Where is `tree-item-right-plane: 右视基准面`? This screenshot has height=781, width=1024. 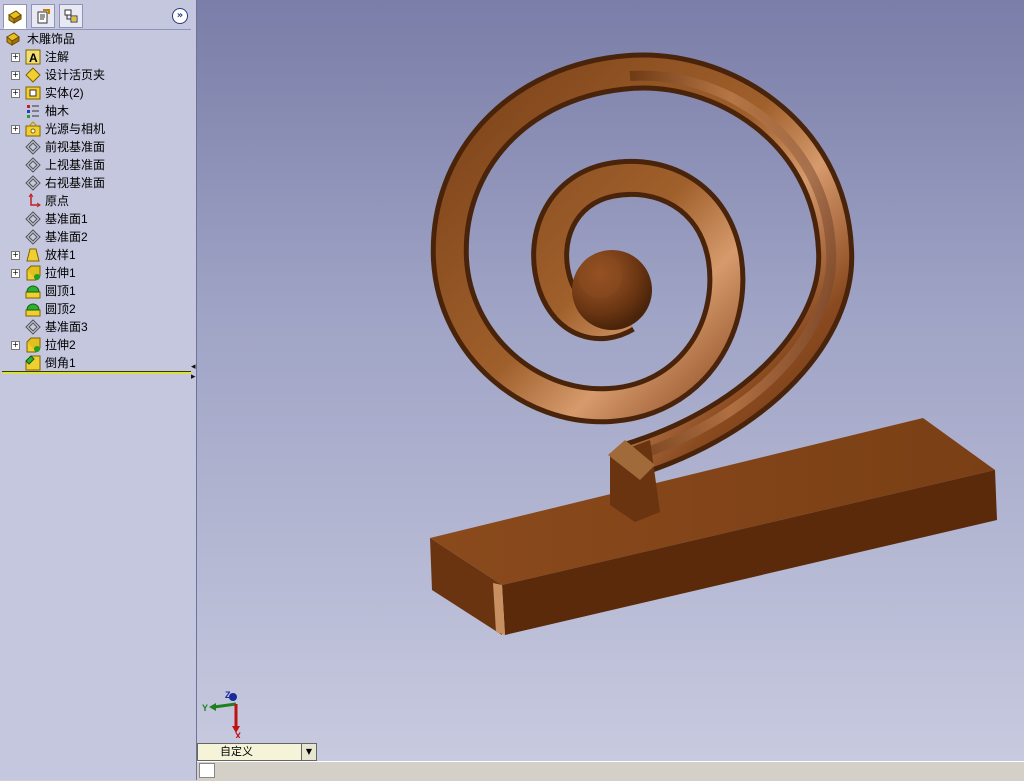 tree-item-right-plane: 右视基准面 is located at coordinates (95, 183).